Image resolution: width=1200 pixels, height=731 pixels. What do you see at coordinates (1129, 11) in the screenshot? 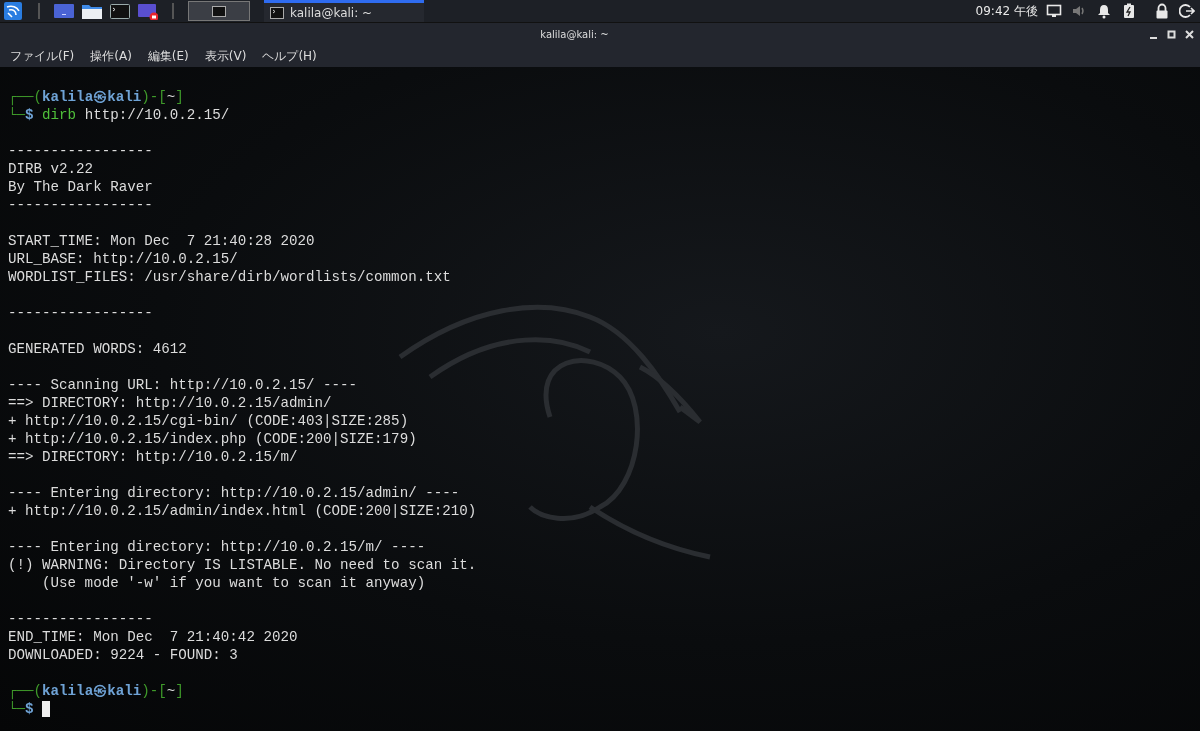
I see `battery-icon` at bounding box center [1129, 11].